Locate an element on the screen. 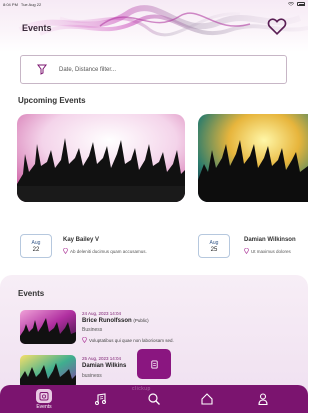 The width and height of the screenshot is (320, 413). upcoming-card-name-2: Damian Wilkinson is located at coordinates (270, 240).